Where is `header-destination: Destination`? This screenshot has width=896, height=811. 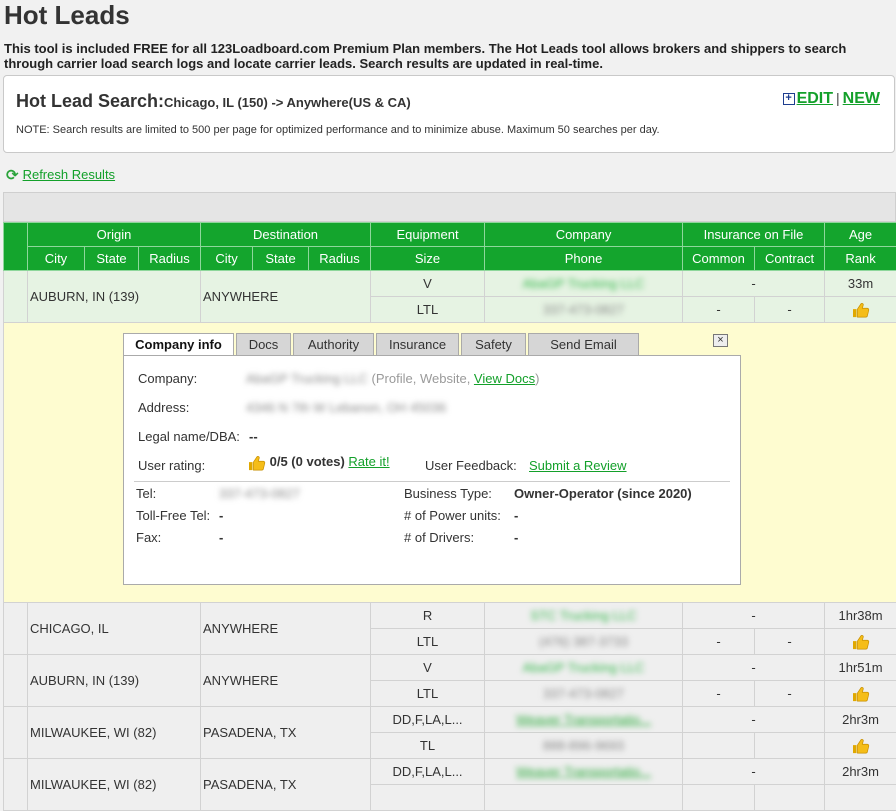
header-destination: Destination is located at coordinates (286, 235).